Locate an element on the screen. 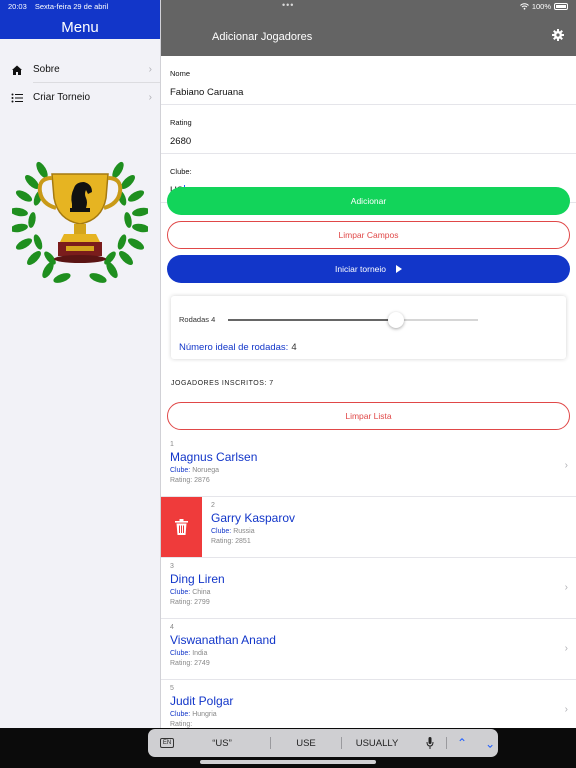  multitasking-dots-icon: ••• is located at coordinates (288, 5).